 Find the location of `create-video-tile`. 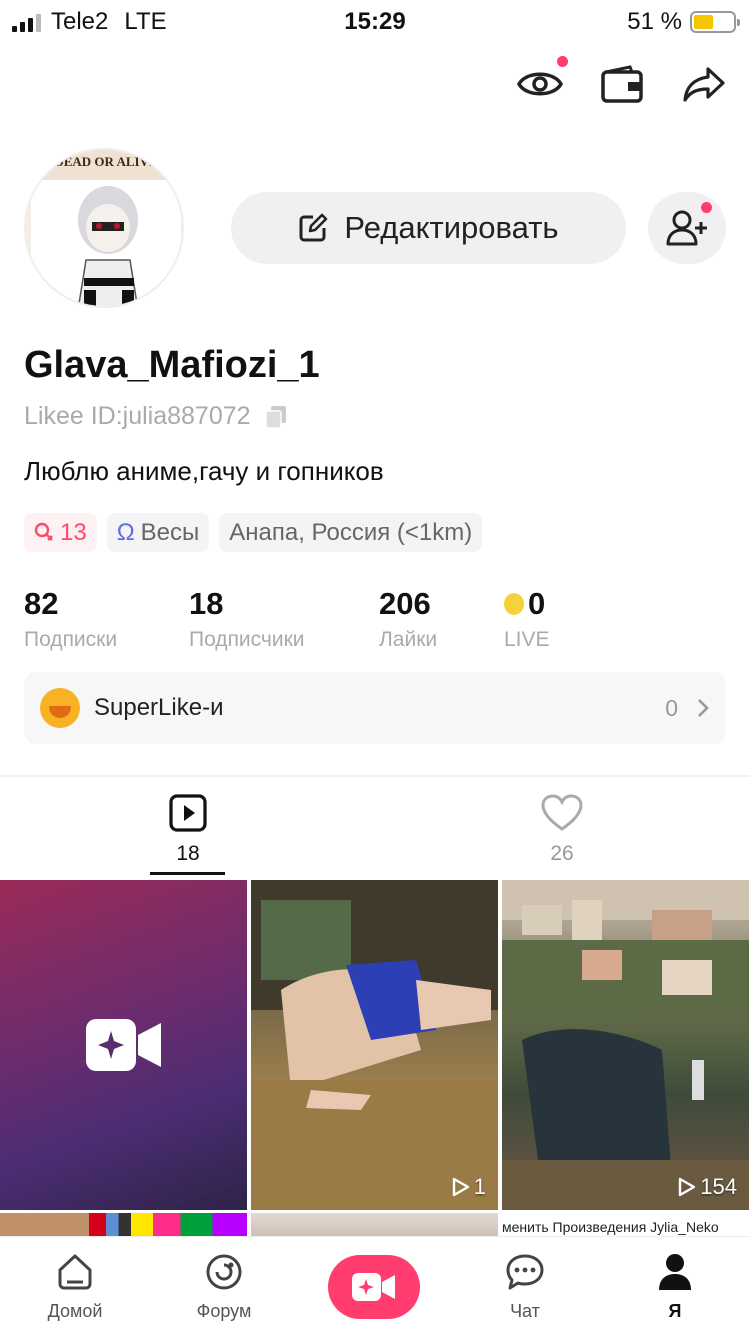

create-video-tile is located at coordinates (123, 1045).